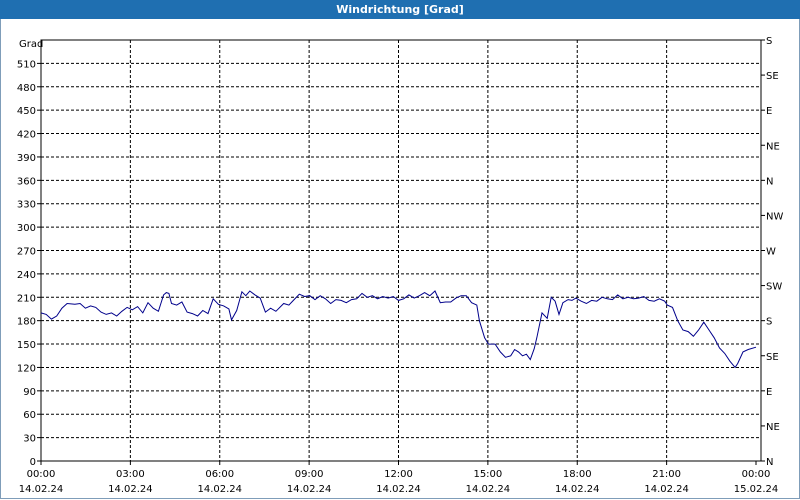 The width and height of the screenshot is (800, 500). I want to click on y-tick-label: 450, so click(26, 111).